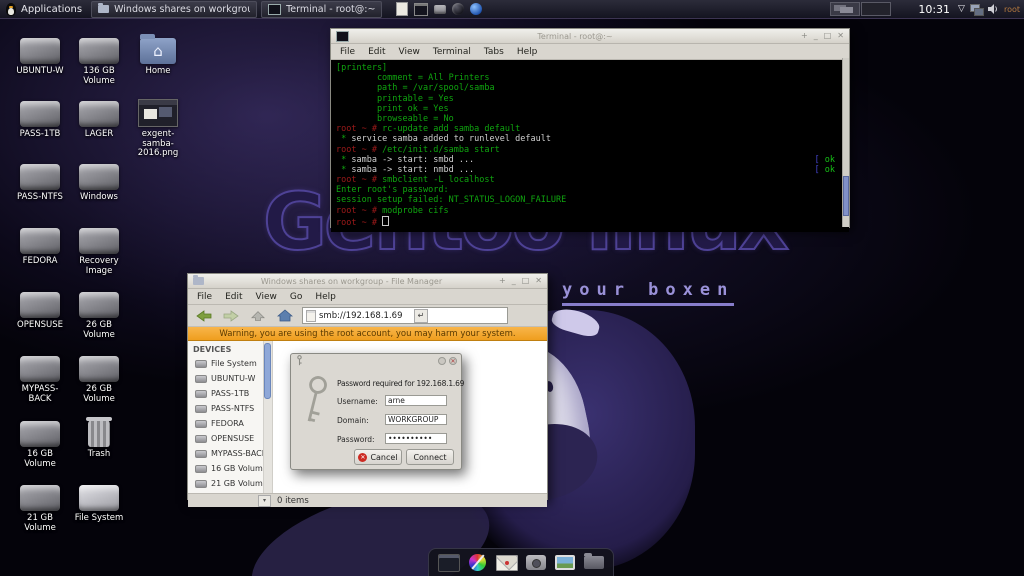 The image size is (1024, 576). I want to click on terminal-menu-terminal: Terminal, so click(452, 52).